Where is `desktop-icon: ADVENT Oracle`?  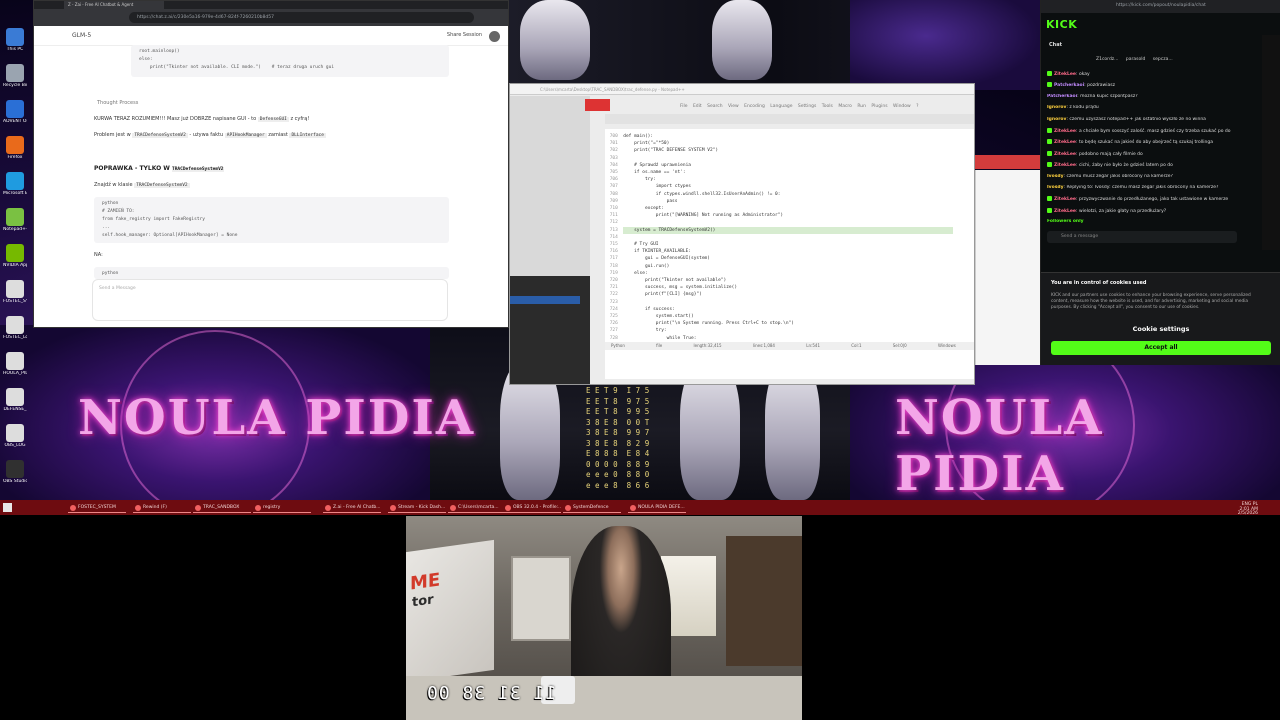 desktop-icon: ADVENT Oracle is located at coordinates (15, 112).